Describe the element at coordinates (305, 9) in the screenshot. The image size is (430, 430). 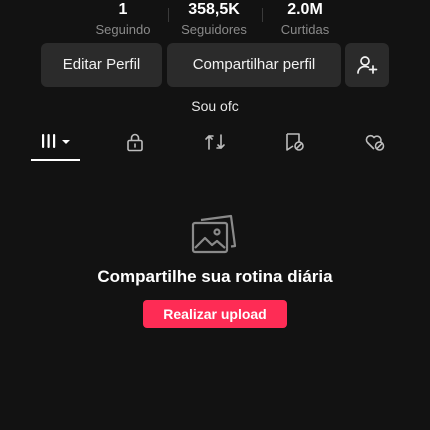
I see `likes-count: 2.0M` at that location.